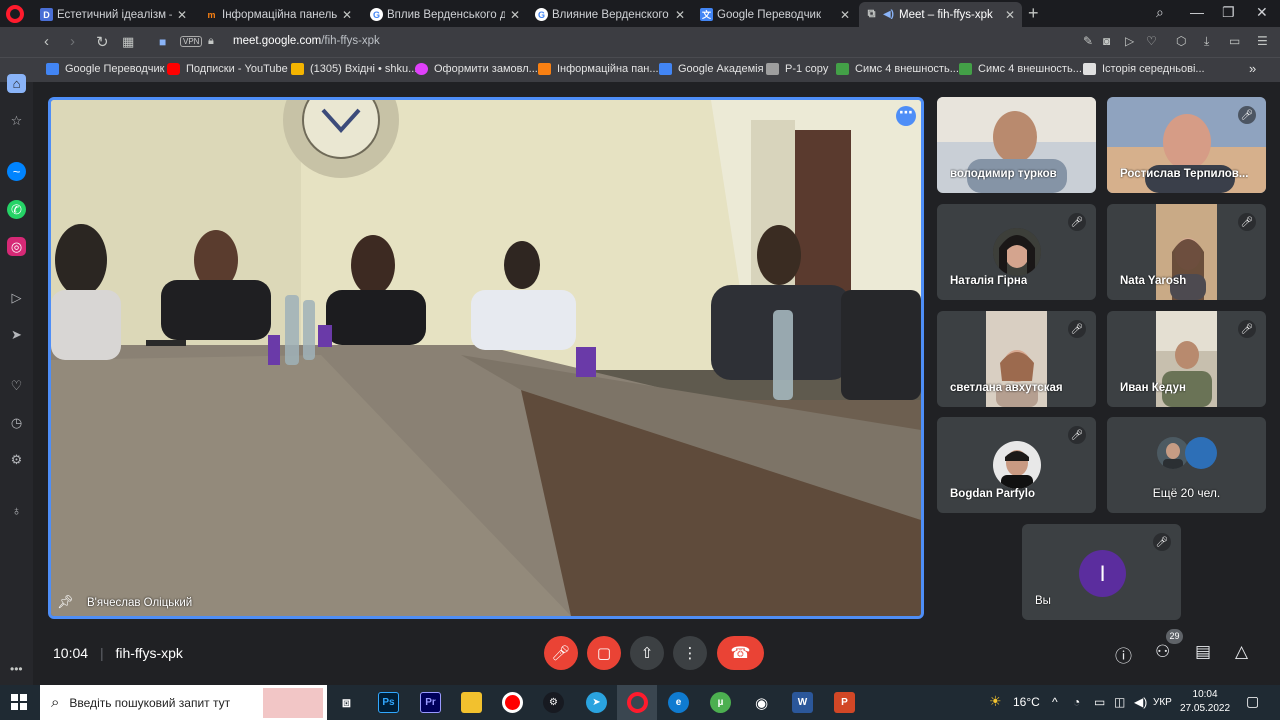 The width and height of the screenshot is (1280, 720). What do you see at coordinates (761, 702) in the screenshot?
I see `eye-app-icon: ◉` at bounding box center [761, 702].